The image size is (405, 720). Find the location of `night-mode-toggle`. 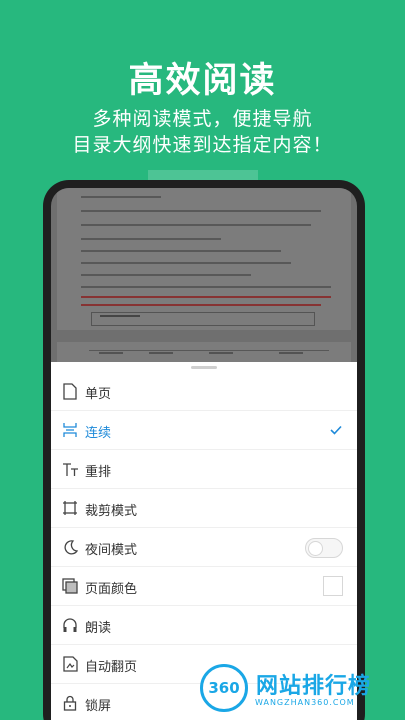

night-mode-toggle is located at coordinates (324, 548).